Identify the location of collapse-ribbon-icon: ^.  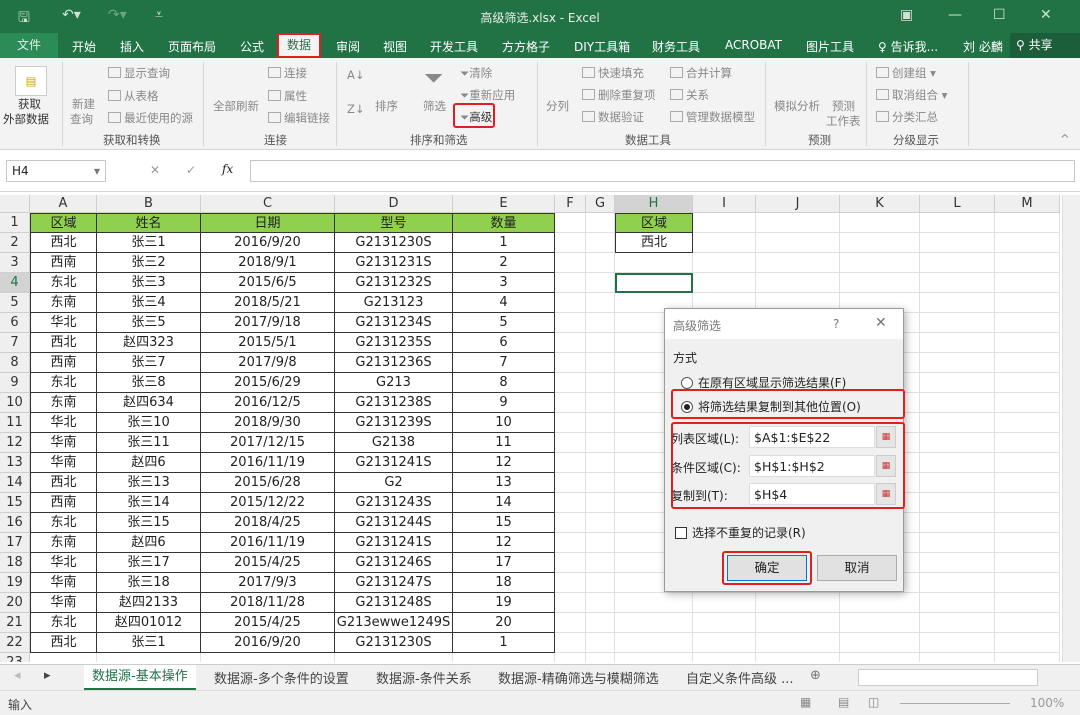
(1065, 139).